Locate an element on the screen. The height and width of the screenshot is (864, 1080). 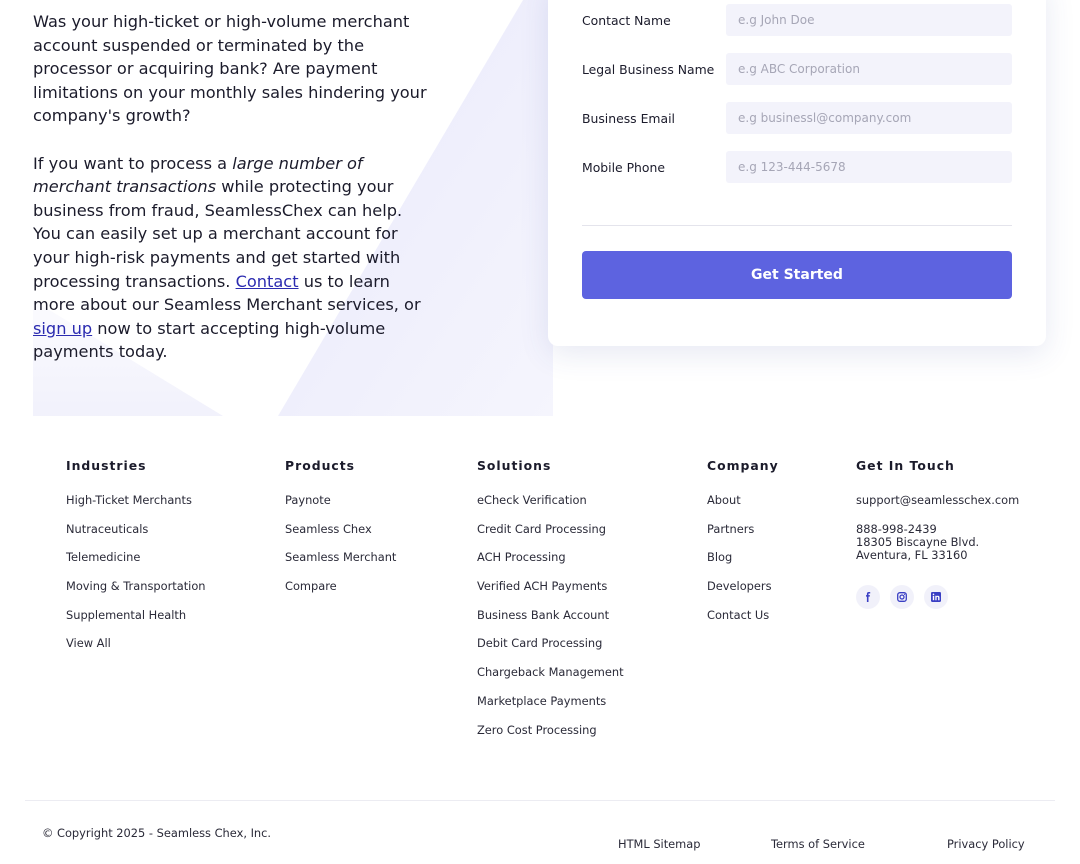
footer-contact-heading: Get In Touch is located at coordinates (905, 465).